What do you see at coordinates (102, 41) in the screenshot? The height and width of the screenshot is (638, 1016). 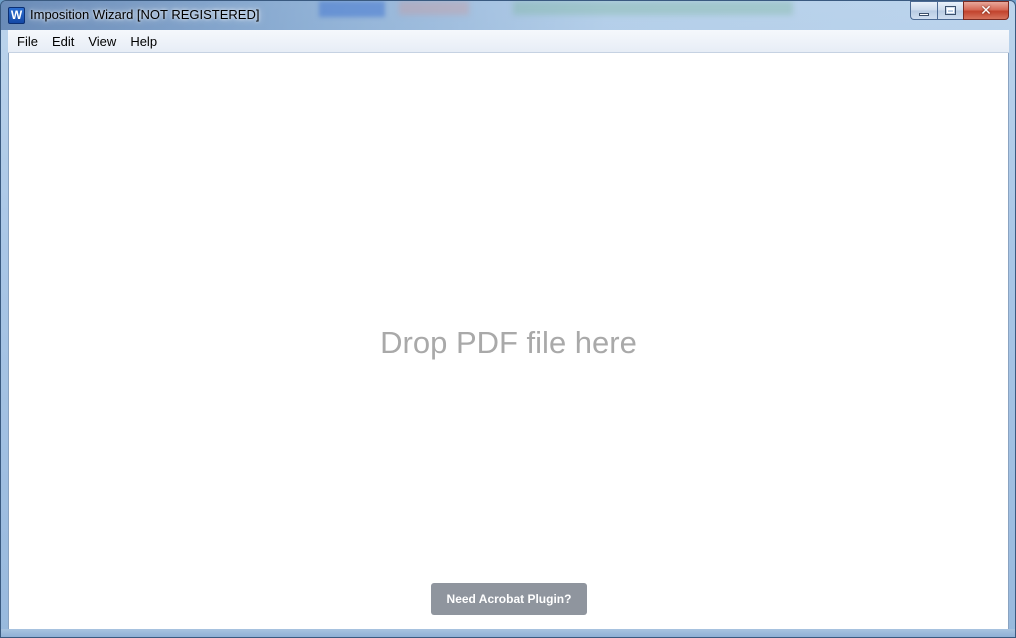 I see `menu-view: View` at bounding box center [102, 41].